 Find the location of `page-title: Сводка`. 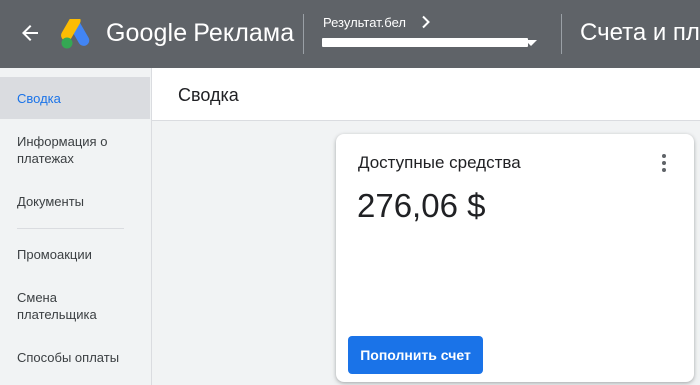

page-title: Сводка is located at coordinates (208, 95).